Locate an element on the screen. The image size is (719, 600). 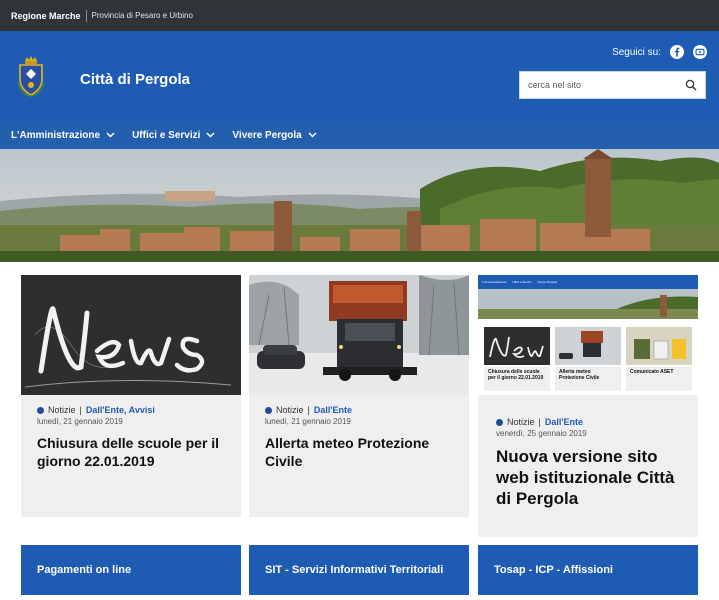
thumb-nav-item: L'Amministrazione is located at coordinates (494, 282).